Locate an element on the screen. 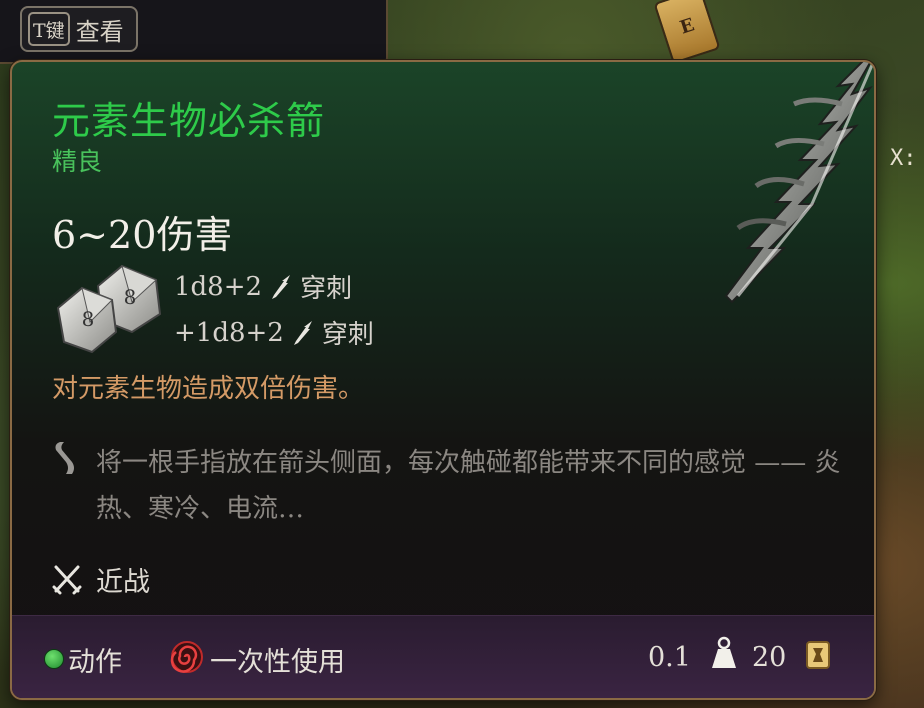  usage-label: 一次性使用 is located at coordinates (277, 662).